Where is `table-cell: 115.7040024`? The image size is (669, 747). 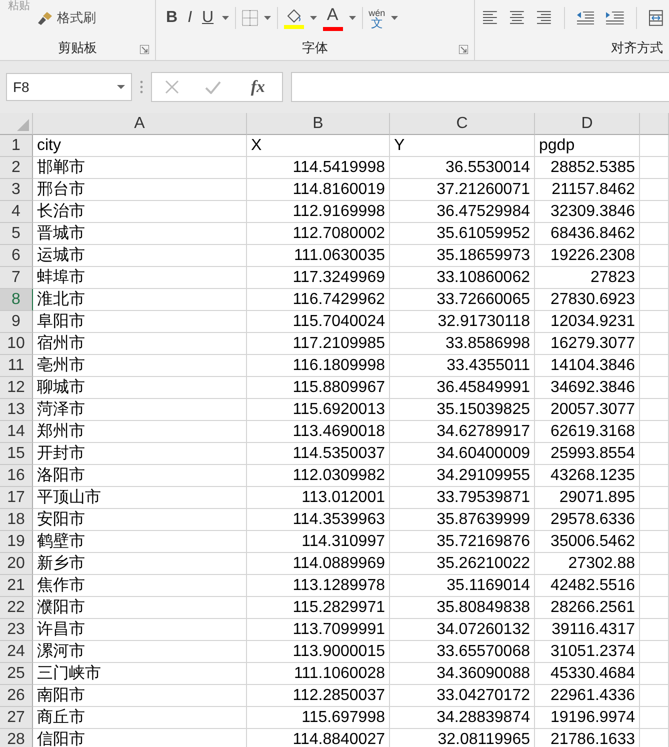
table-cell: 115.7040024 is located at coordinates (318, 322).